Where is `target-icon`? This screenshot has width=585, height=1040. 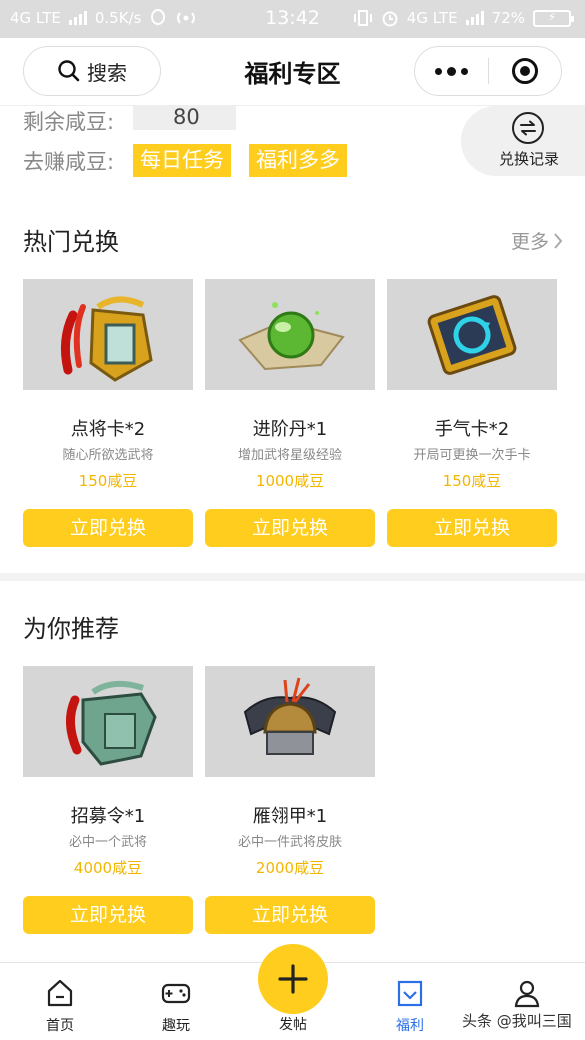 target-icon is located at coordinates (524, 71).